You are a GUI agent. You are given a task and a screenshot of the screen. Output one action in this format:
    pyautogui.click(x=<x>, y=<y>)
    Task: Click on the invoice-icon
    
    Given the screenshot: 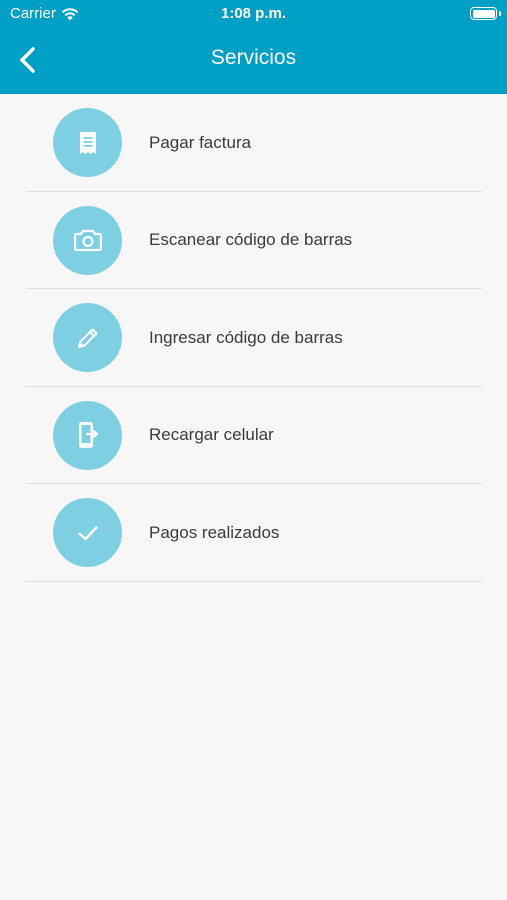 What is the action you would take?
    pyautogui.click(x=87, y=142)
    